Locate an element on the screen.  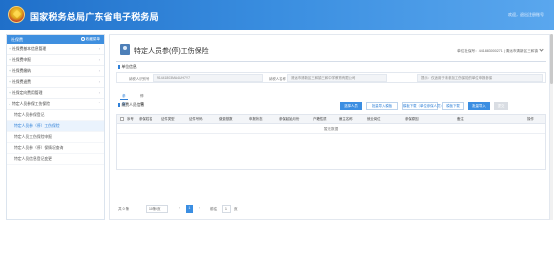
sidebar-subitem: 特定人员信息登记变更 is located at coordinates (55, 159).